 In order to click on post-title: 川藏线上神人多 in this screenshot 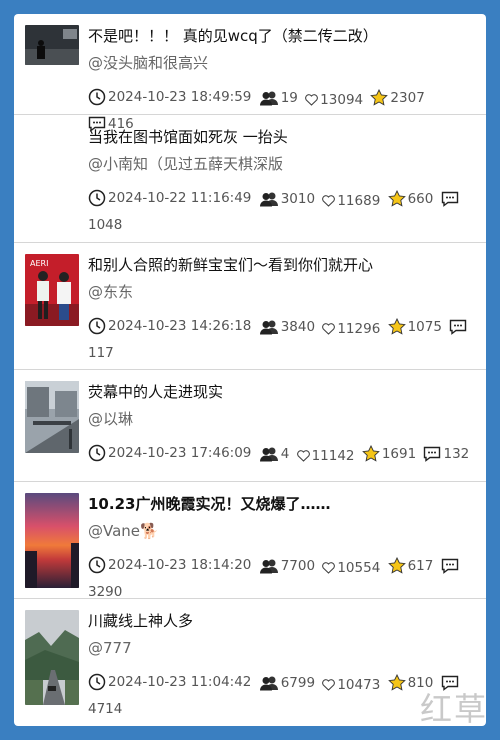, I will do `click(140, 621)`.